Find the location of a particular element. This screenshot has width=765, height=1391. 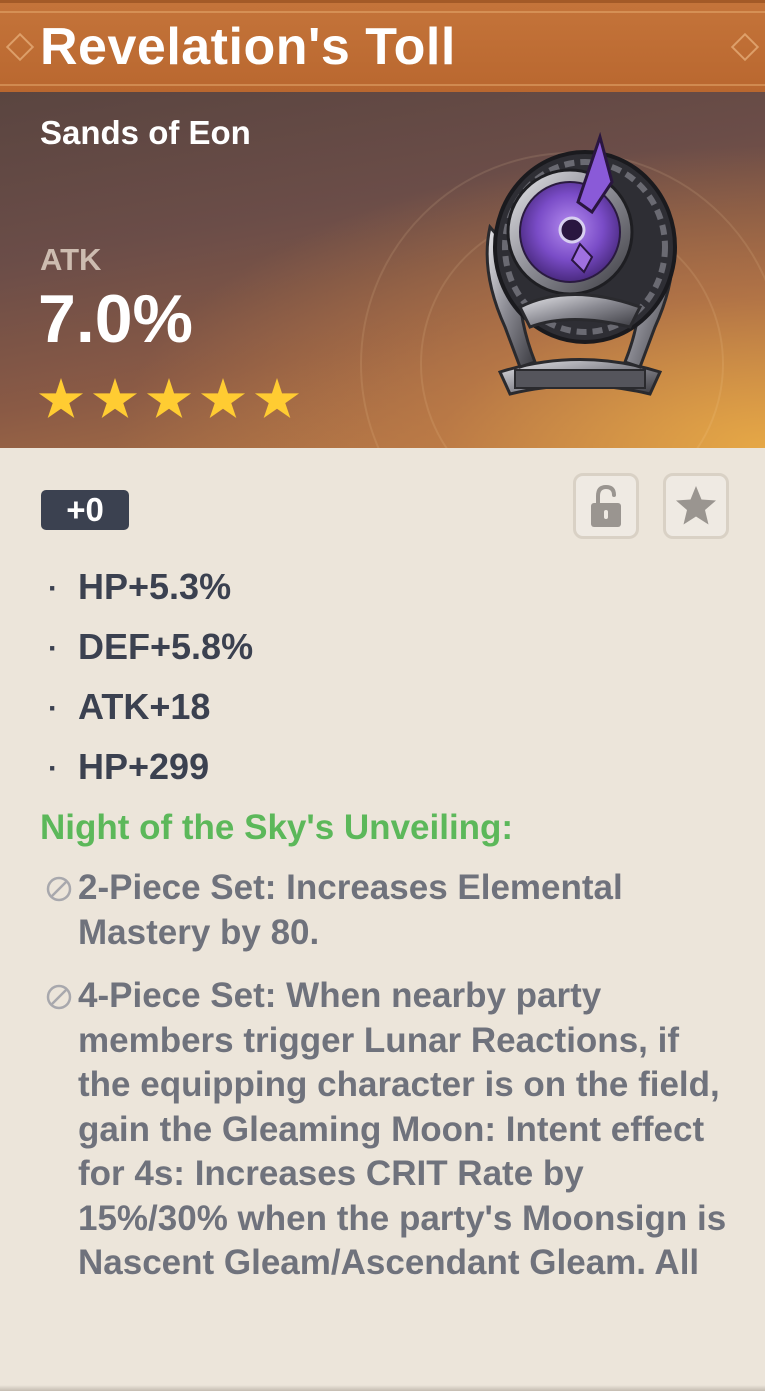

rarity-stars is located at coordinates (169, 400).